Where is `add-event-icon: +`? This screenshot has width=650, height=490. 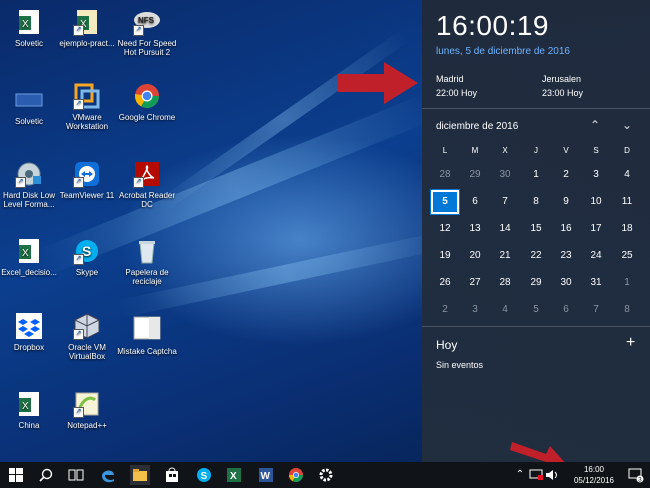 add-event-icon: + is located at coordinates (630, 343).